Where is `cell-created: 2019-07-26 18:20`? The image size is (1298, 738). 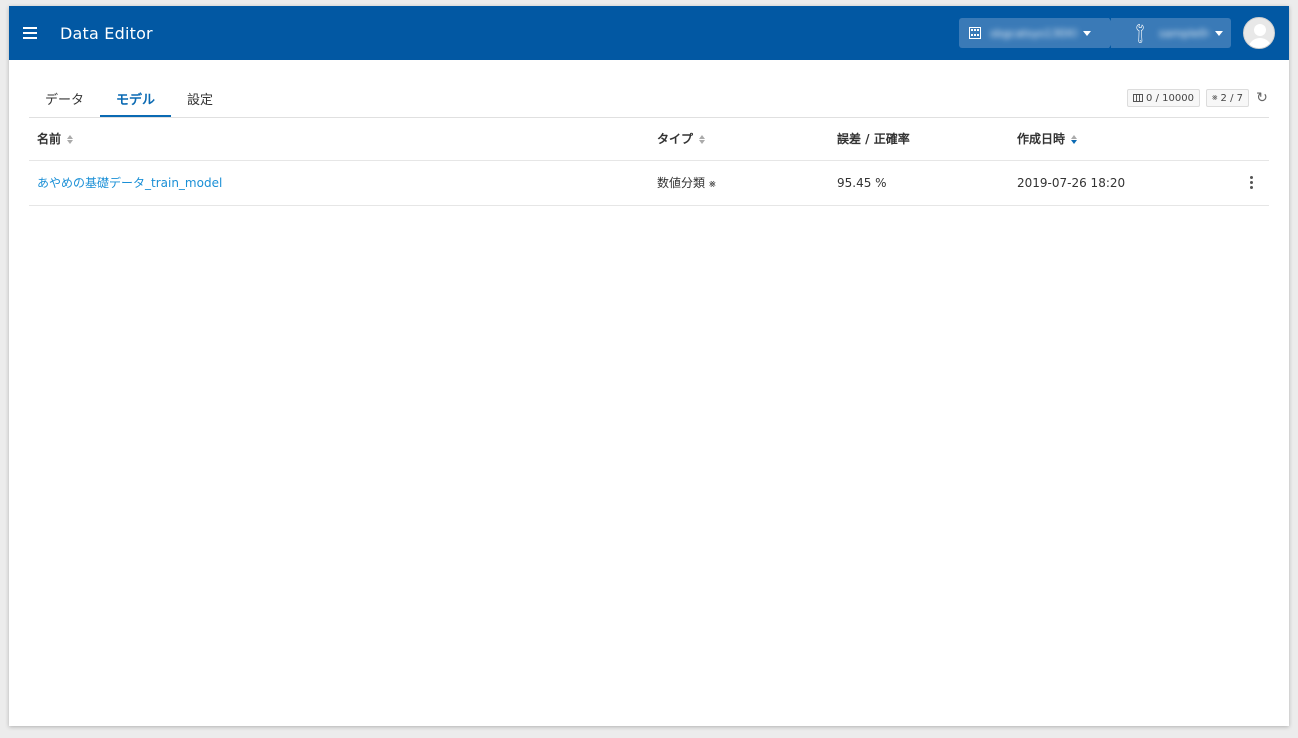 cell-created: 2019-07-26 18:20 is located at coordinates (1109, 183).